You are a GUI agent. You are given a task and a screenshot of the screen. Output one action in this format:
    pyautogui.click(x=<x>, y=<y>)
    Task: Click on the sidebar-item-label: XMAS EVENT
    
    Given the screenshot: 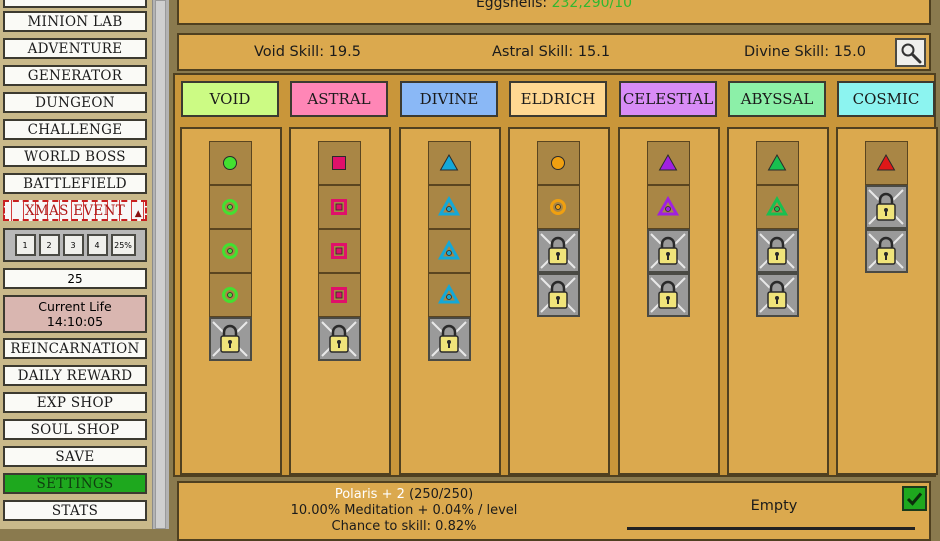 What is the action you would take?
    pyautogui.click(x=75, y=210)
    